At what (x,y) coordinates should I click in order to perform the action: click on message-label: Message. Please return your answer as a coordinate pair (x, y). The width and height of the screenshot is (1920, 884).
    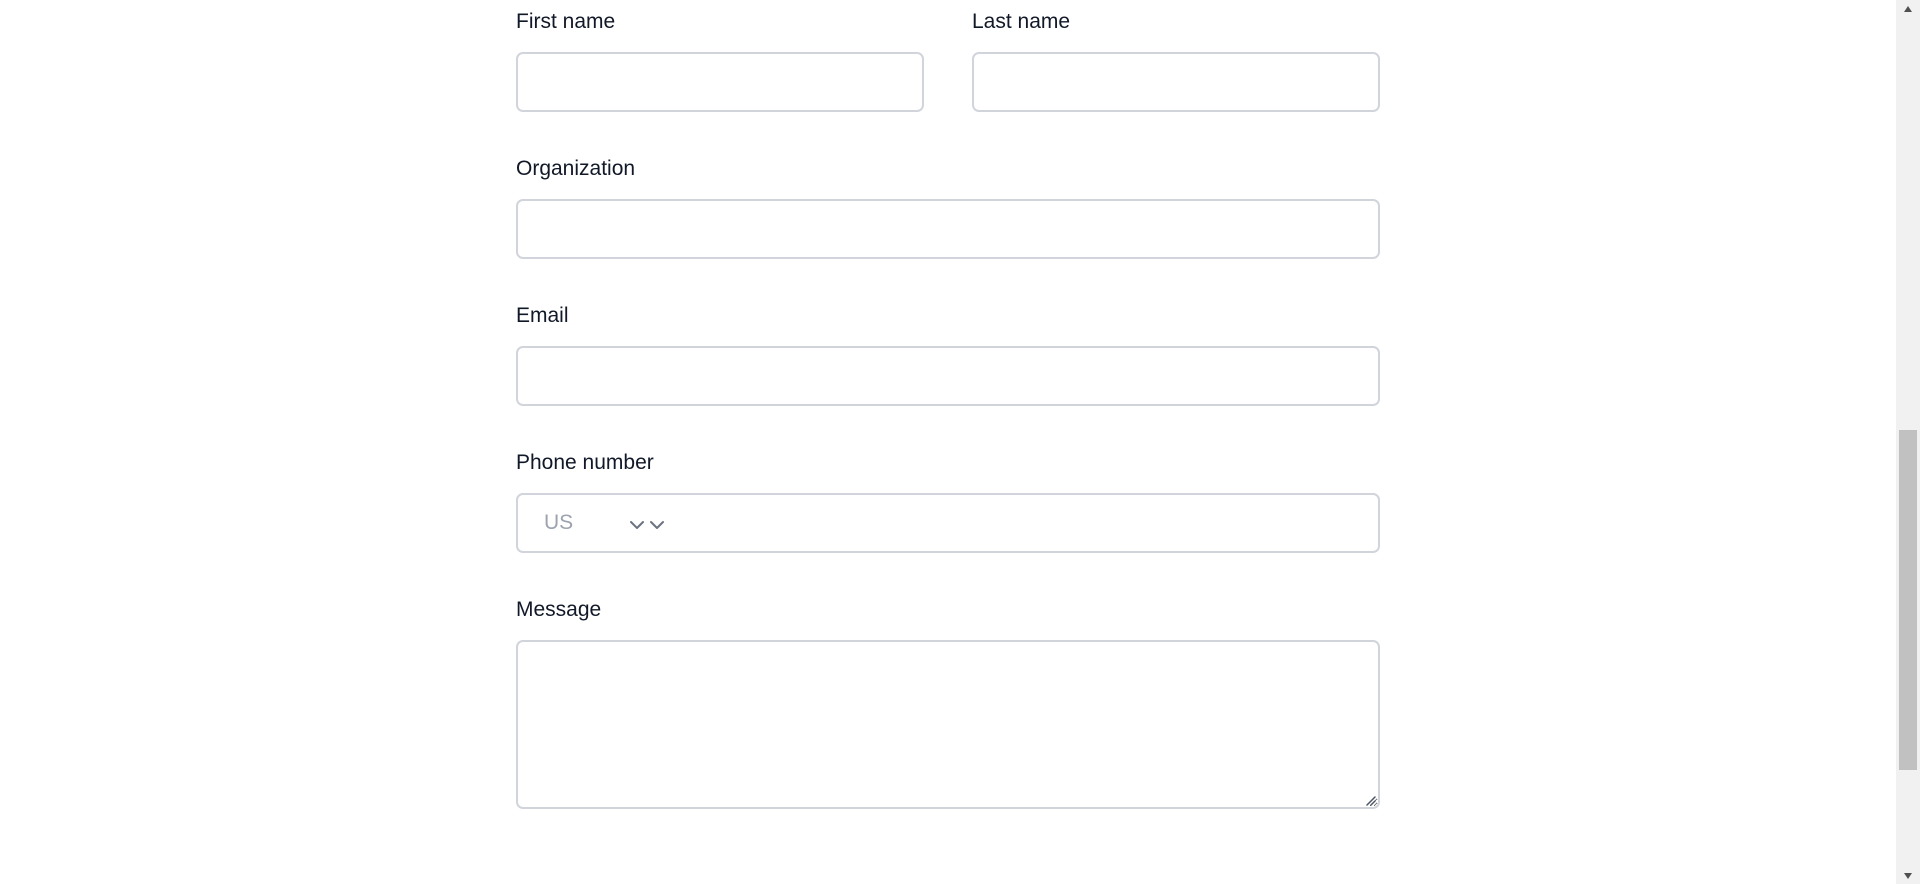
    Looking at the image, I should click on (559, 609).